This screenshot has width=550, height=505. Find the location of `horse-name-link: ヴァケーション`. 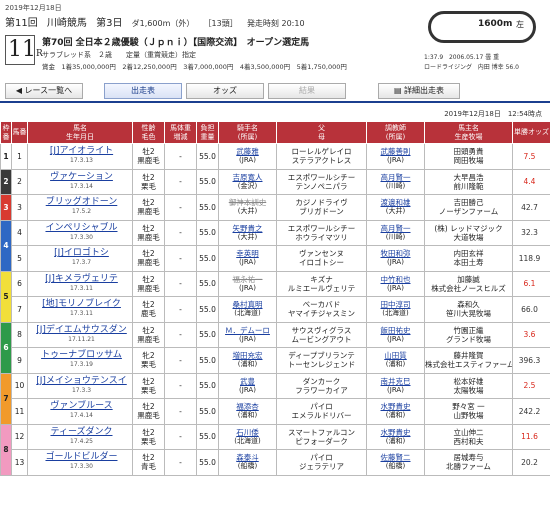

horse-name-link: ヴァケーション is located at coordinates (81, 177).